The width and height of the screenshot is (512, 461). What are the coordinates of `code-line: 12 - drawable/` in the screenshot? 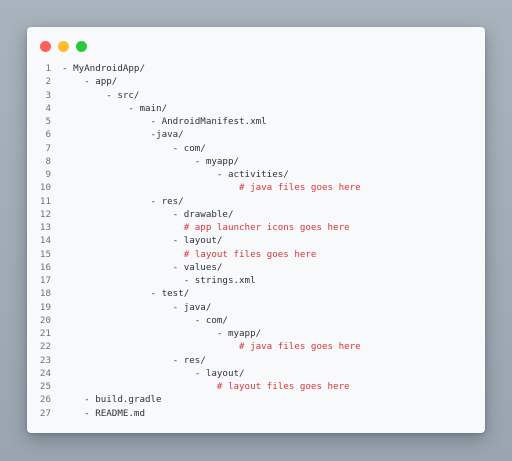 It's located at (256, 214).